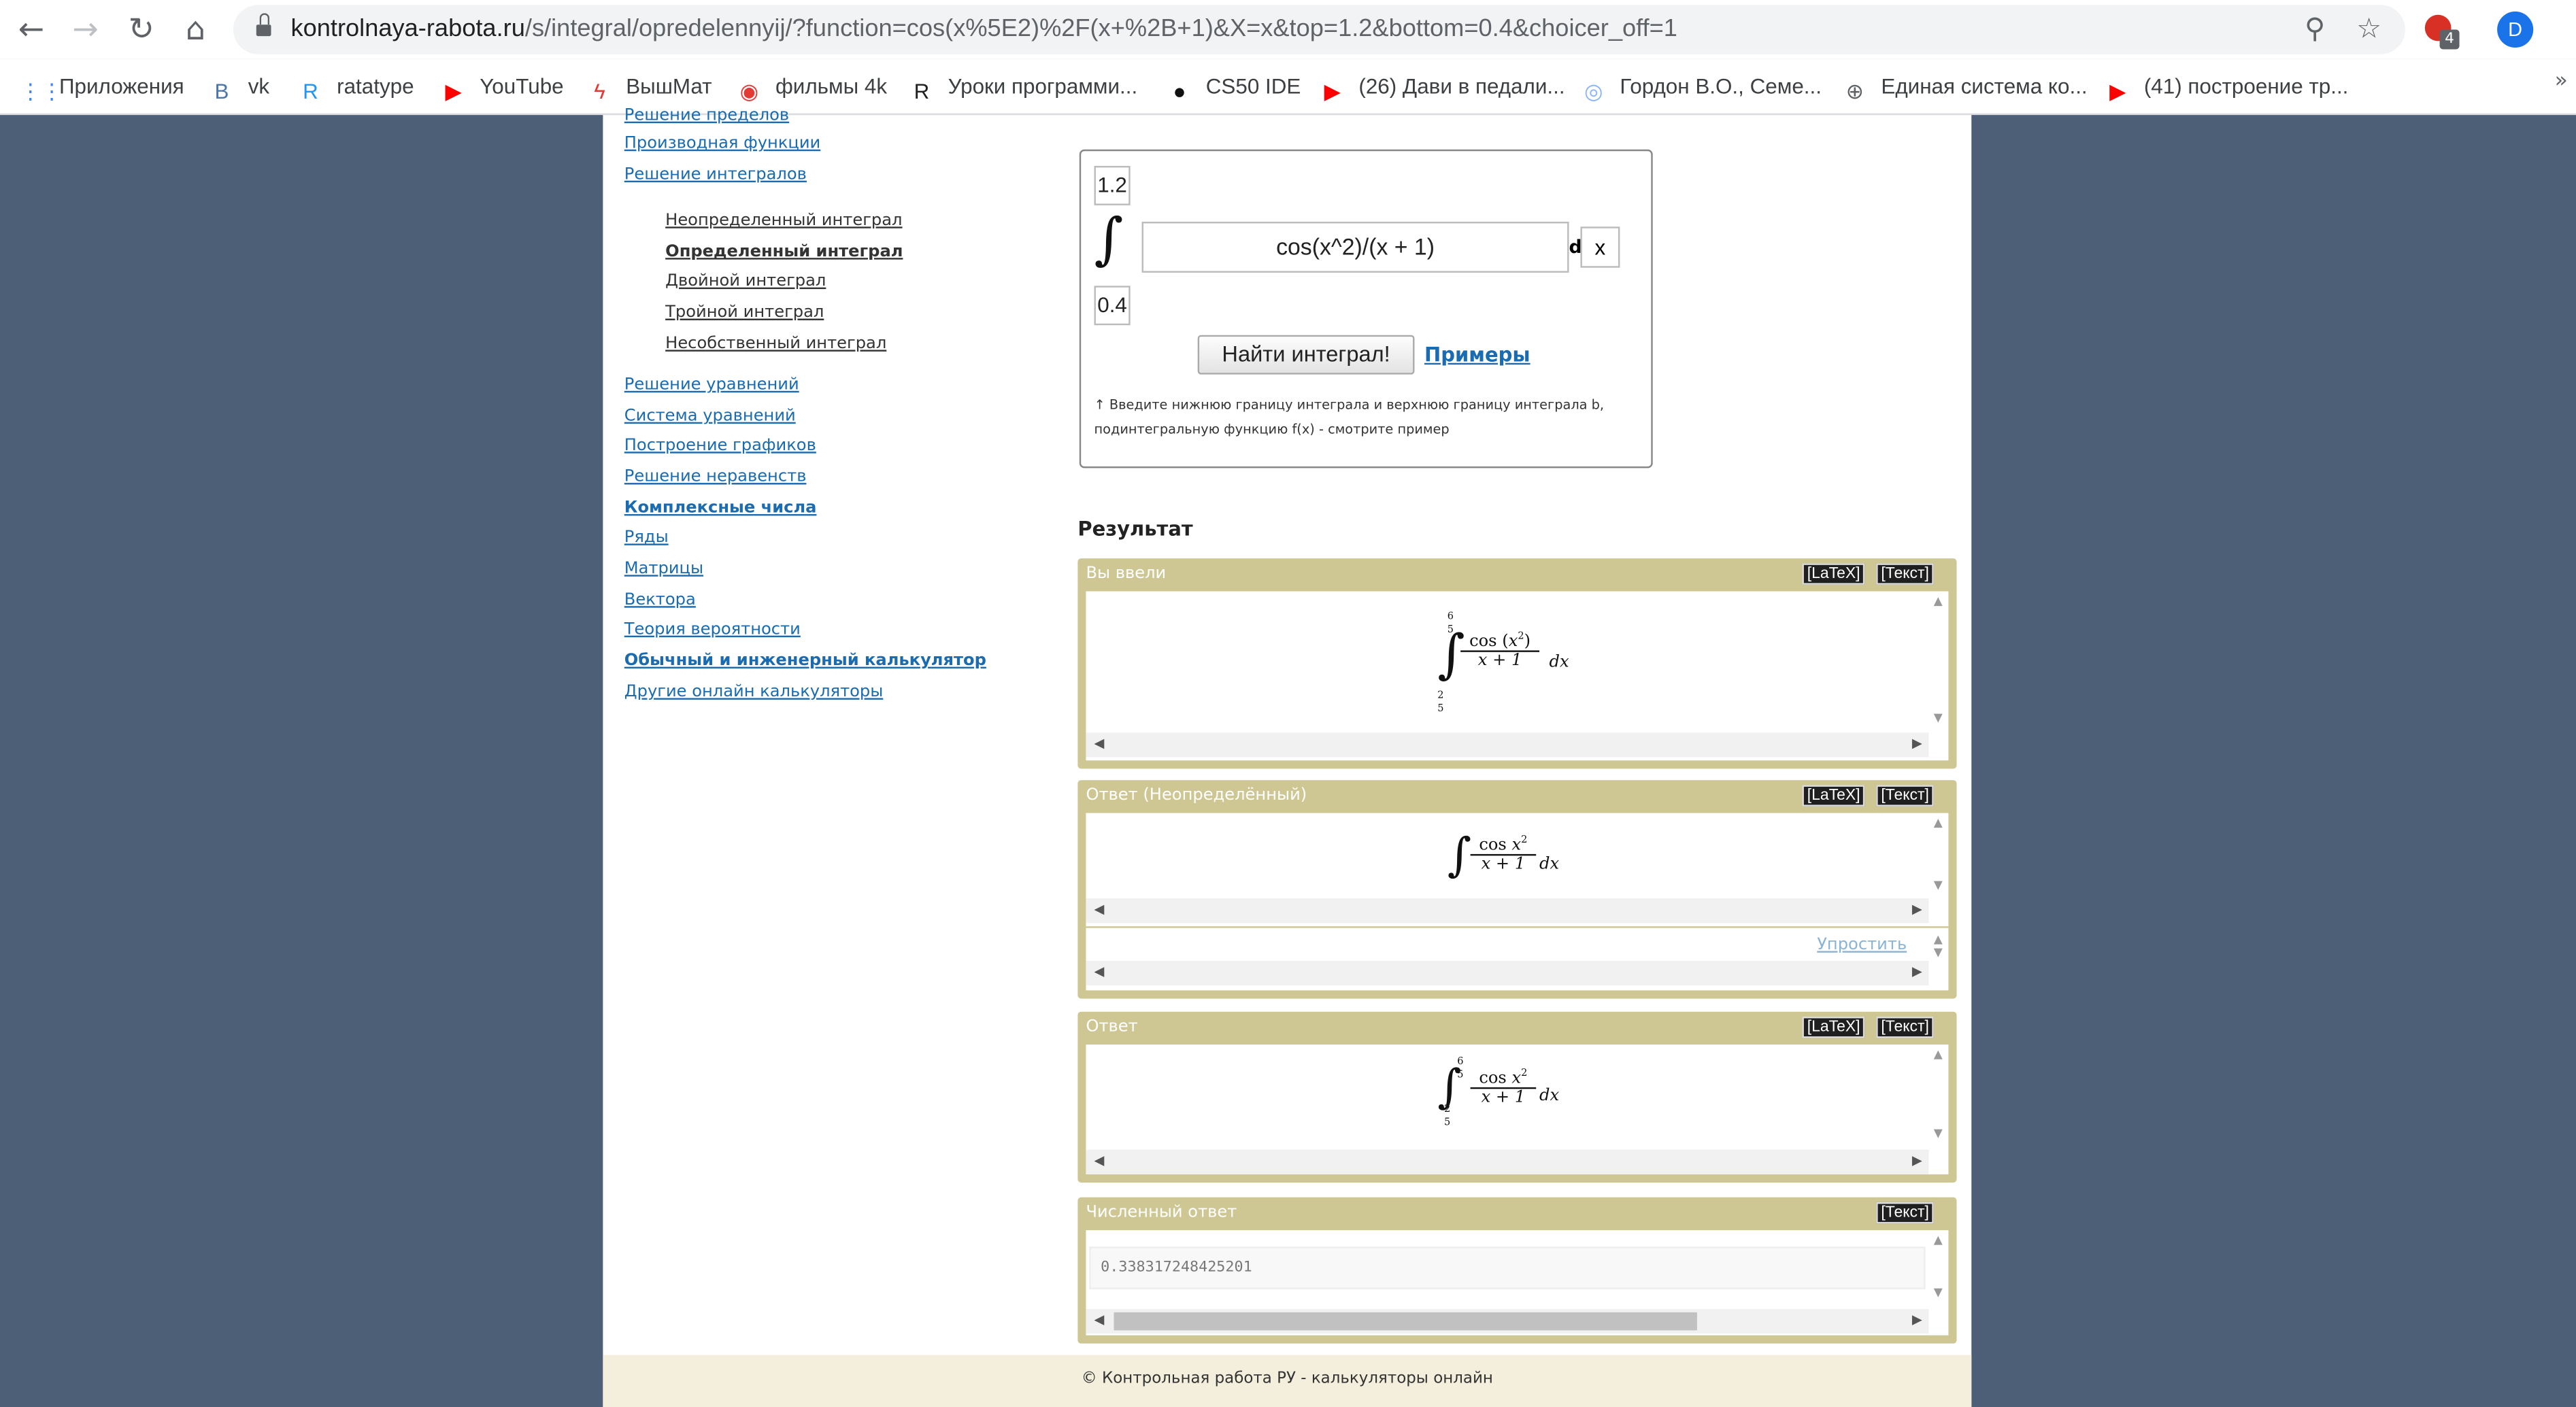 This screenshot has width=2576, height=1407. I want to click on bookmark-item: Rratatype, so click(355, 87).